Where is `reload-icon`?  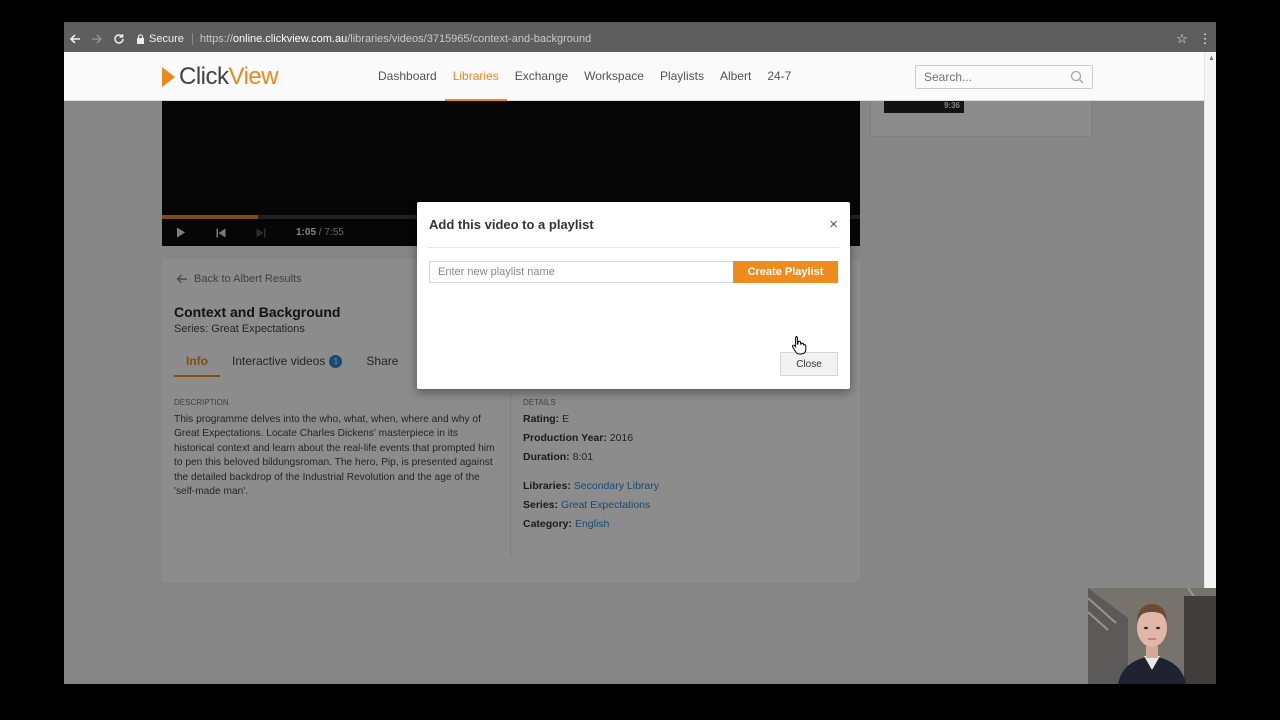
reload-icon is located at coordinates (119, 39).